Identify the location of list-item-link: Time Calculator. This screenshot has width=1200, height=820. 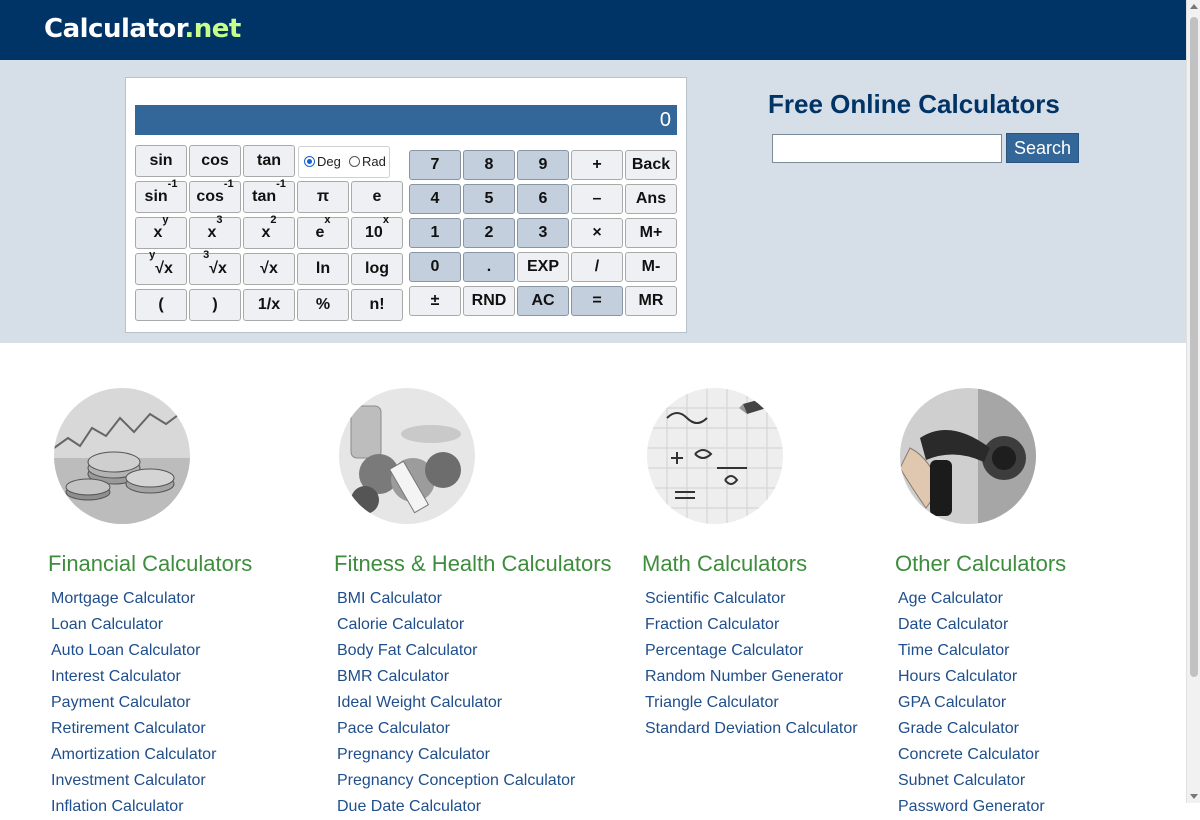
(971, 651).